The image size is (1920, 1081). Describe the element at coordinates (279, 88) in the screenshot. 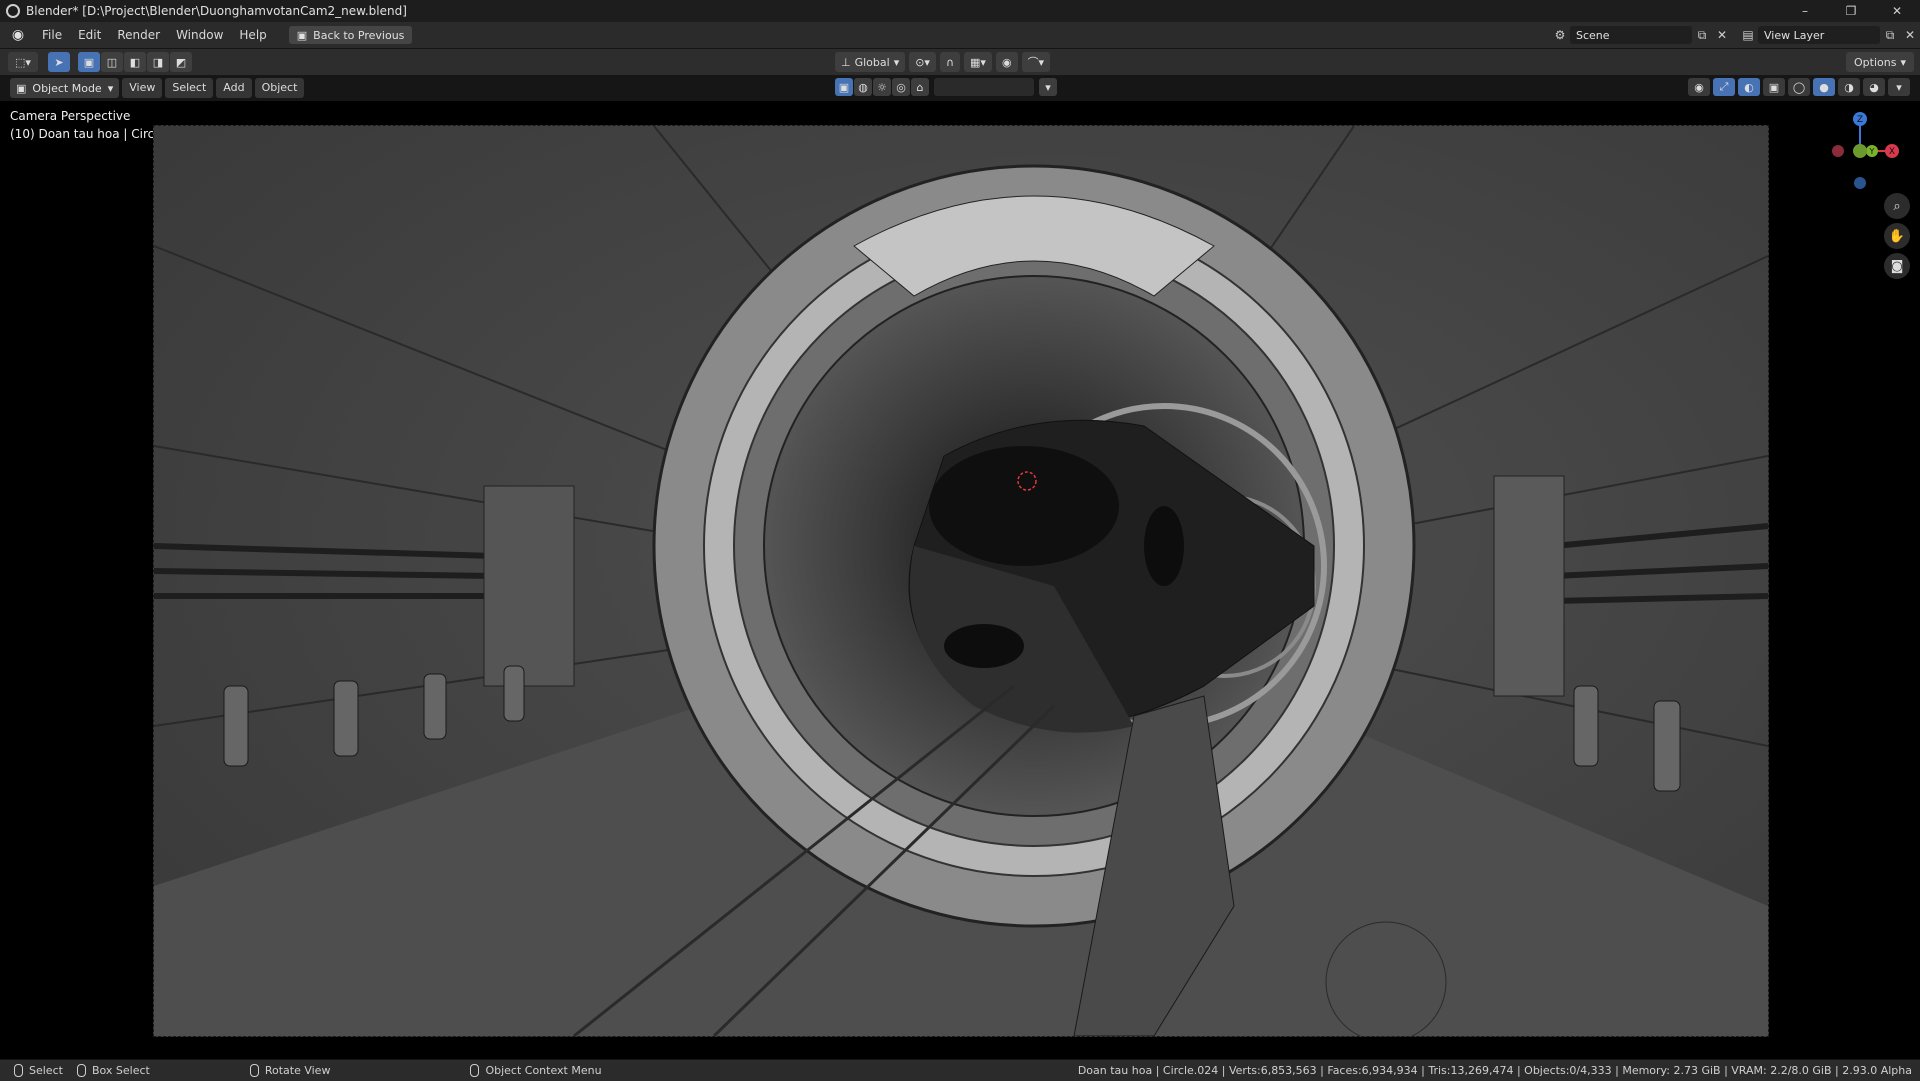

I see `object-menu: Object` at that location.